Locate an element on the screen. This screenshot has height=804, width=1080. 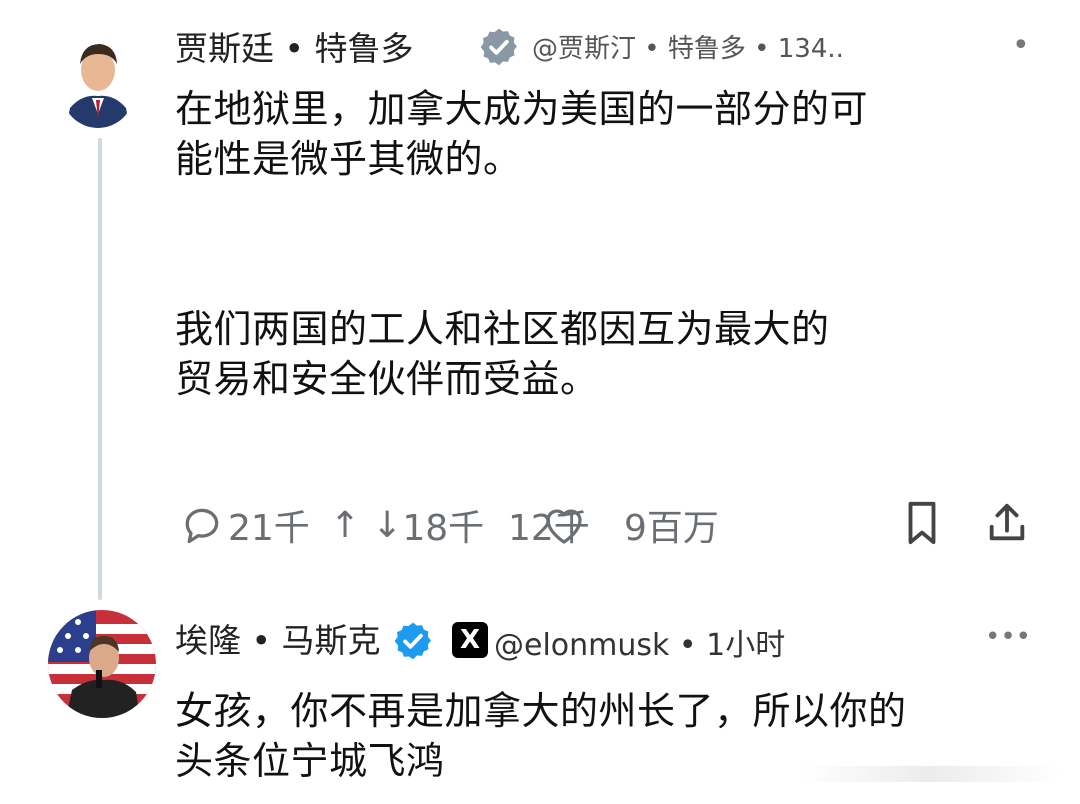
musk-avatar is located at coordinates (102, 664).